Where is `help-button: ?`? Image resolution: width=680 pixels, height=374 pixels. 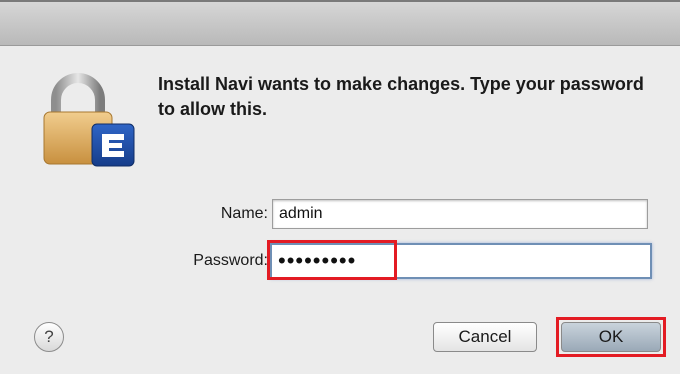
help-button: ? is located at coordinates (49, 337).